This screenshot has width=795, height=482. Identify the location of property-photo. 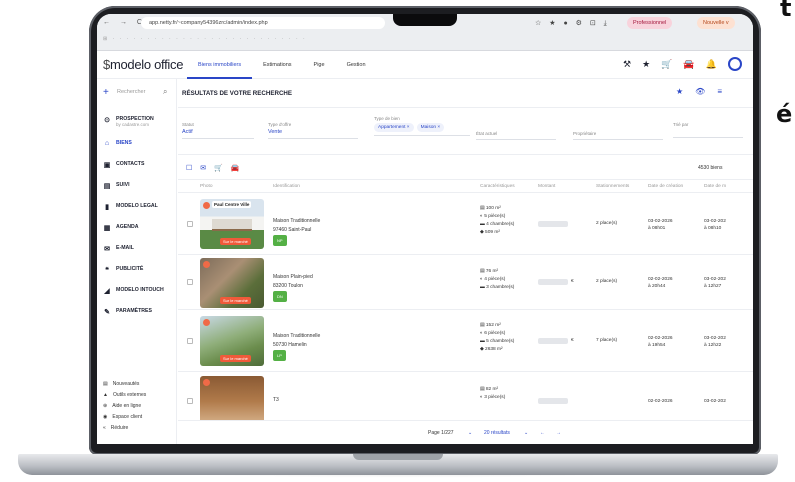
(232, 398).